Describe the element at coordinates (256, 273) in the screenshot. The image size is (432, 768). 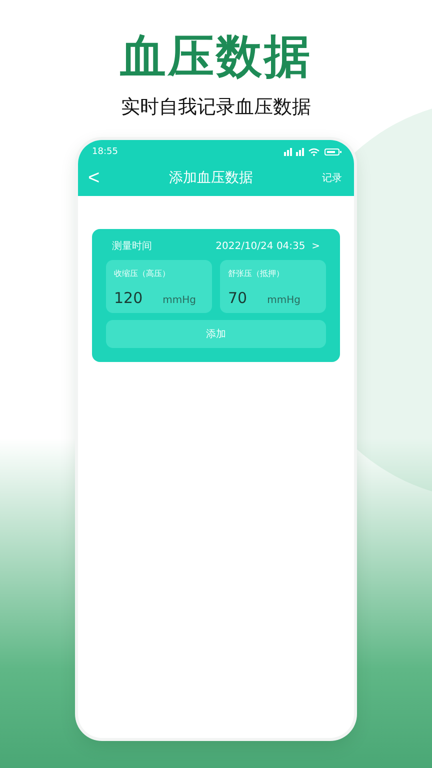
I see `field-label: 舒张压（抵押）` at that location.